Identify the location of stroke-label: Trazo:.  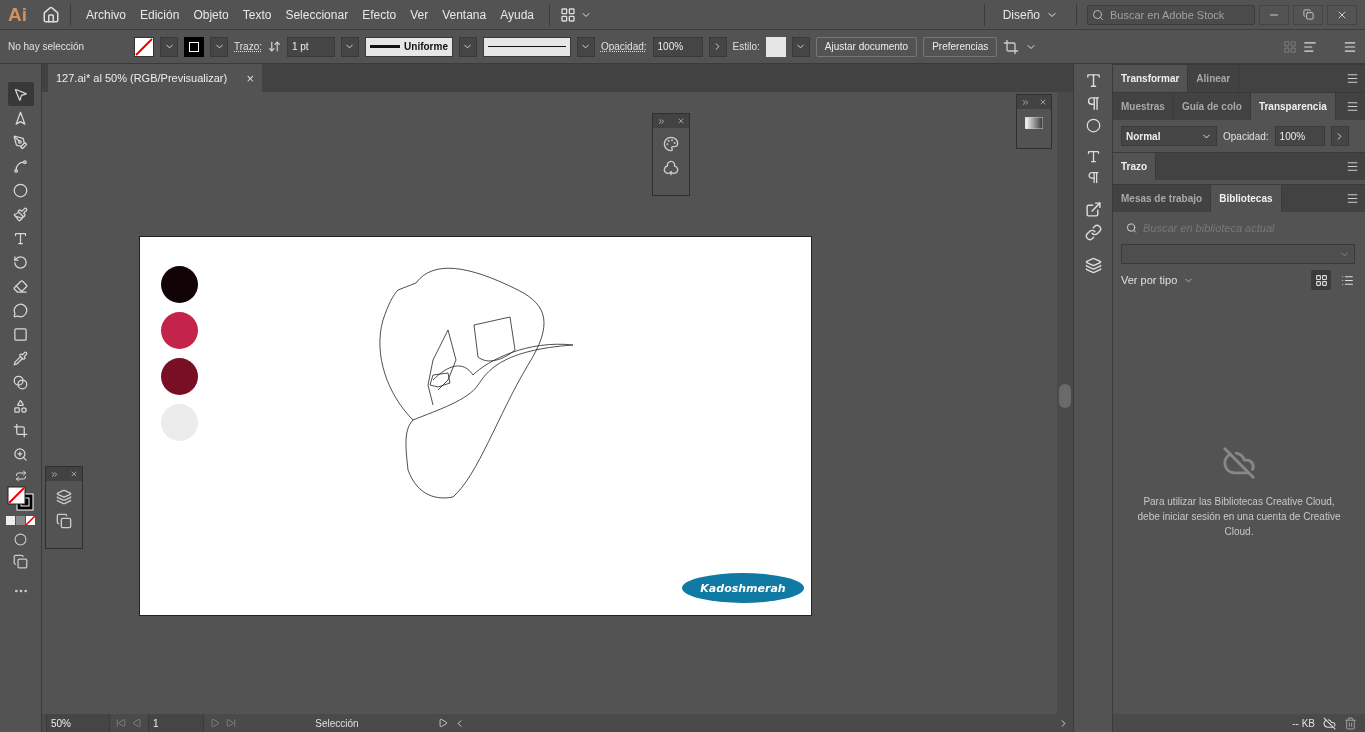
(248, 46).